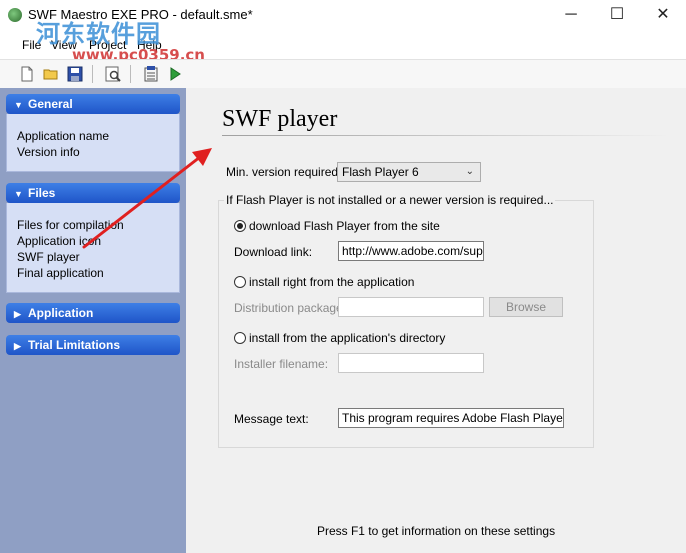 The width and height of the screenshot is (686, 553). I want to click on preview-icon, so click(113, 74).